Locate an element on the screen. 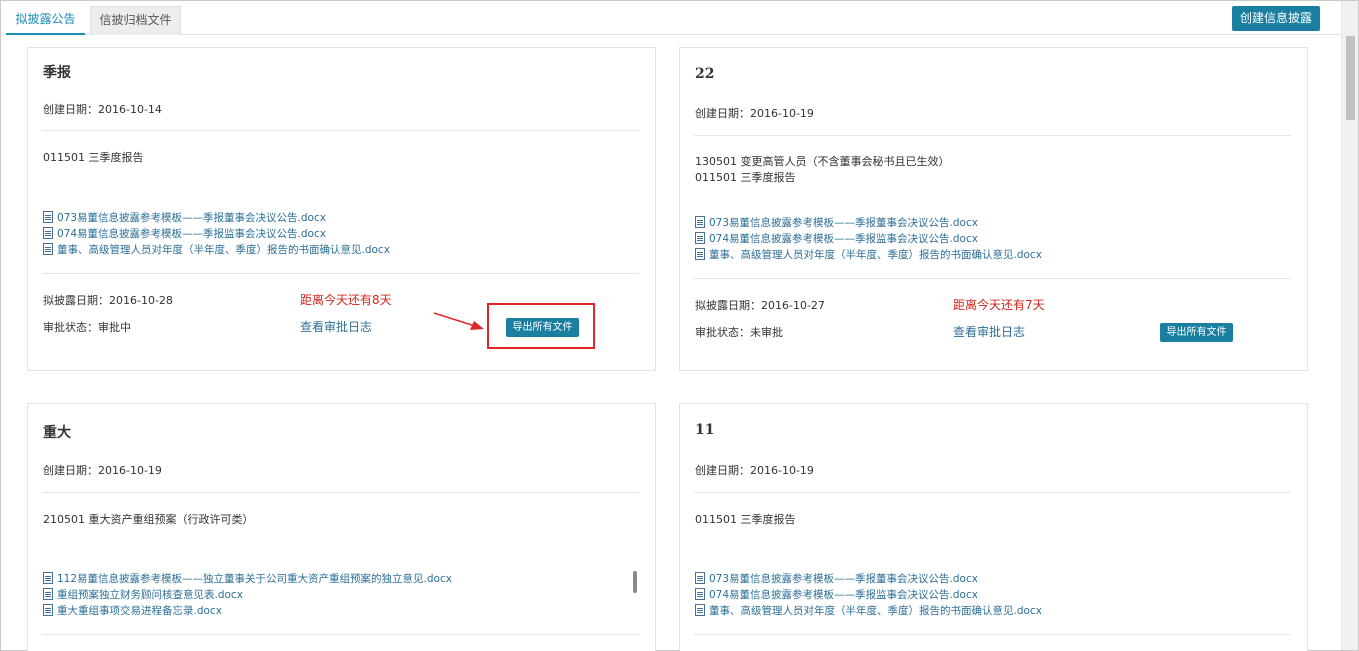  export-all-files-button: 导出所有文件 is located at coordinates (1196, 332).